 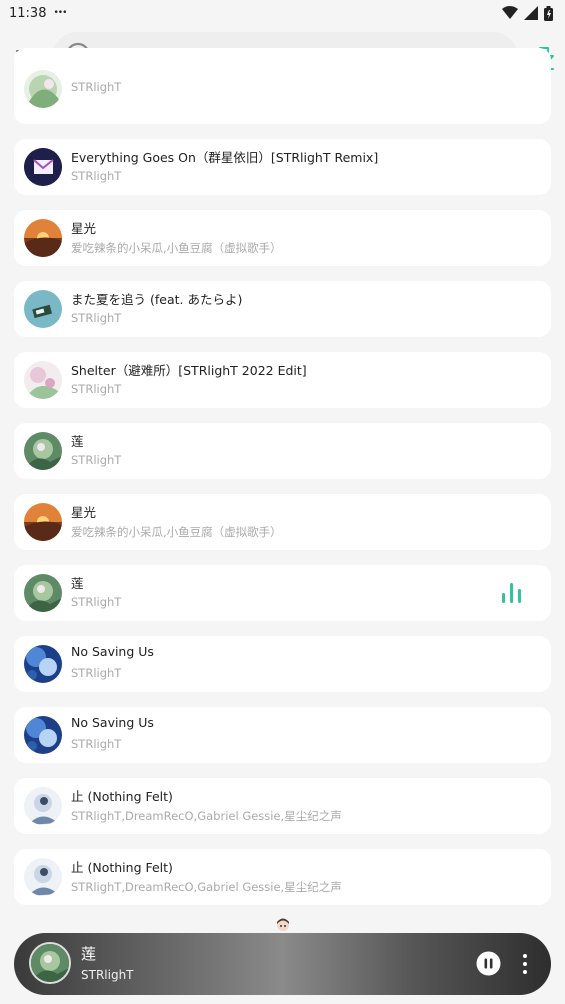 What do you see at coordinates (282, 593) in the screenshot?
I see `song-item-playing: 莲 STRlighT` at bounding box center [282, 593].